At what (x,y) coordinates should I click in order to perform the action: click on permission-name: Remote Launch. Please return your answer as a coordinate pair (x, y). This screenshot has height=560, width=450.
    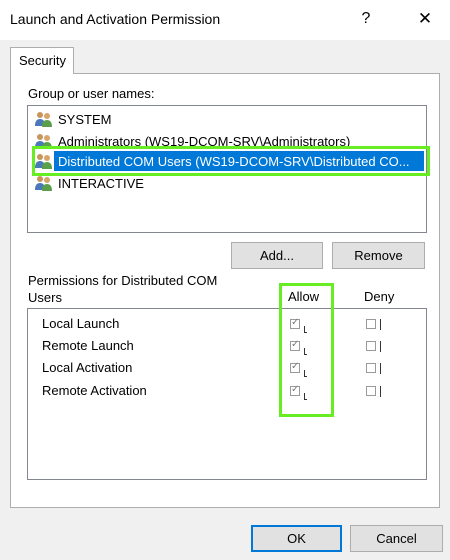
    Looking at the image, I should click on (88, 345).